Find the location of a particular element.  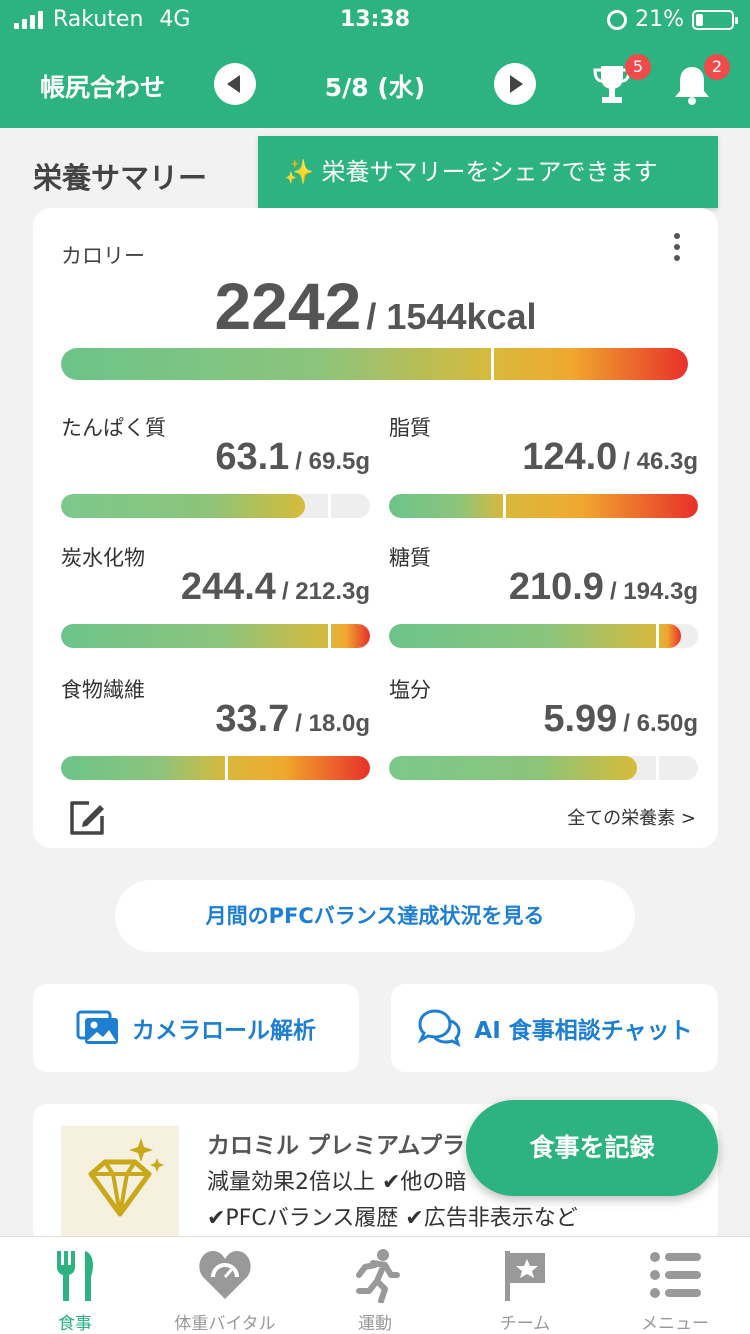

edit-icon is located at coordinates (87, 818).